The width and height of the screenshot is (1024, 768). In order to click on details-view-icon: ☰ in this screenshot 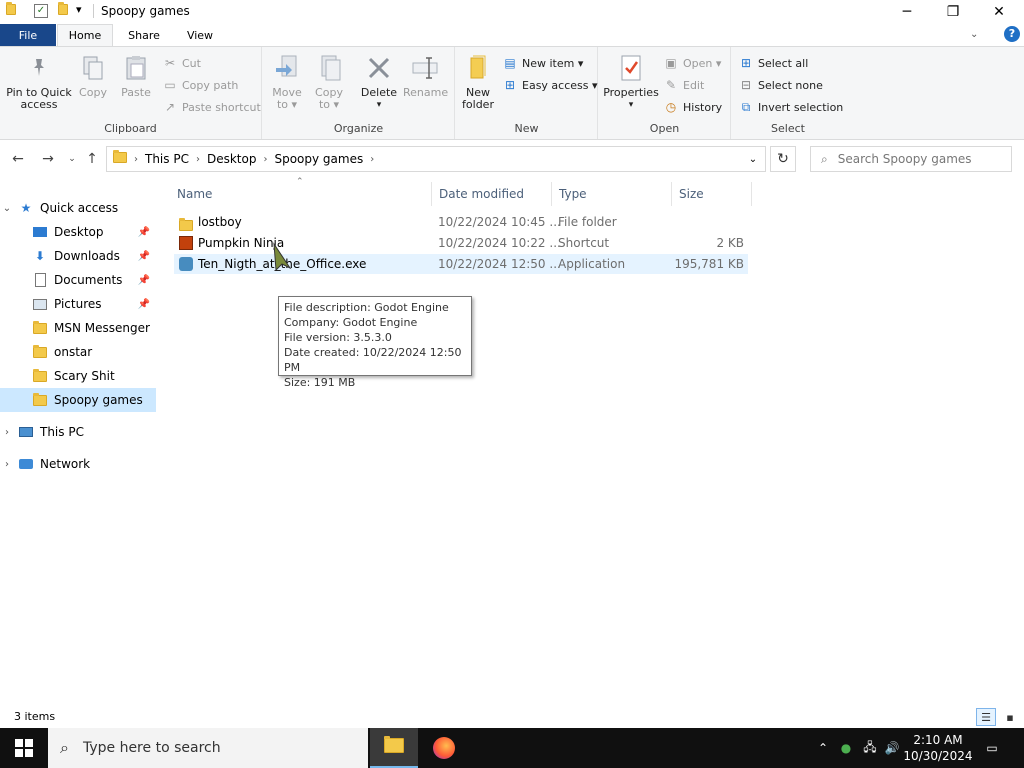, I will do `click(986, 717)`.